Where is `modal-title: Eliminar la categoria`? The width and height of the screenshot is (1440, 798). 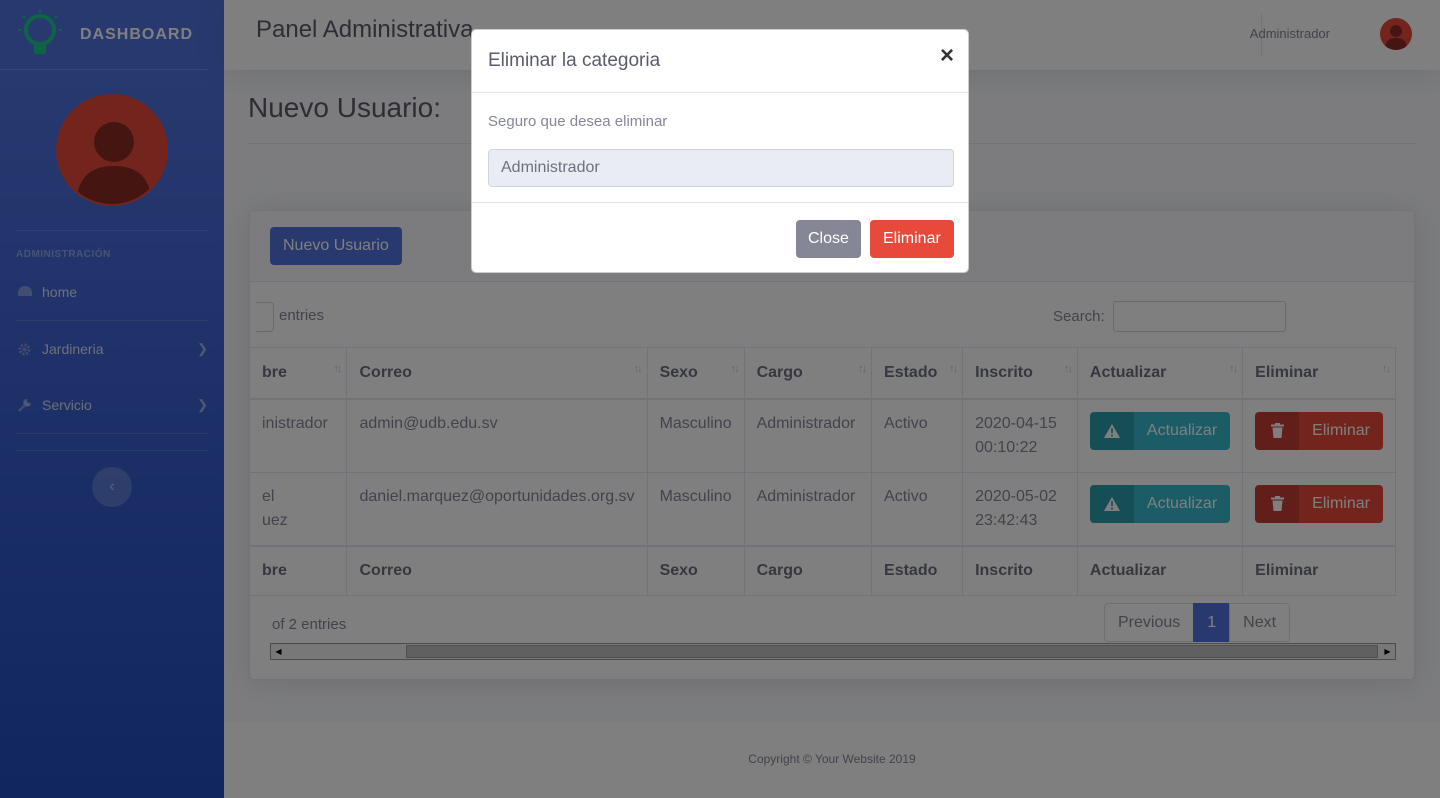
modal-title: Eliminar la categoria is located at coordinates (574, 60).